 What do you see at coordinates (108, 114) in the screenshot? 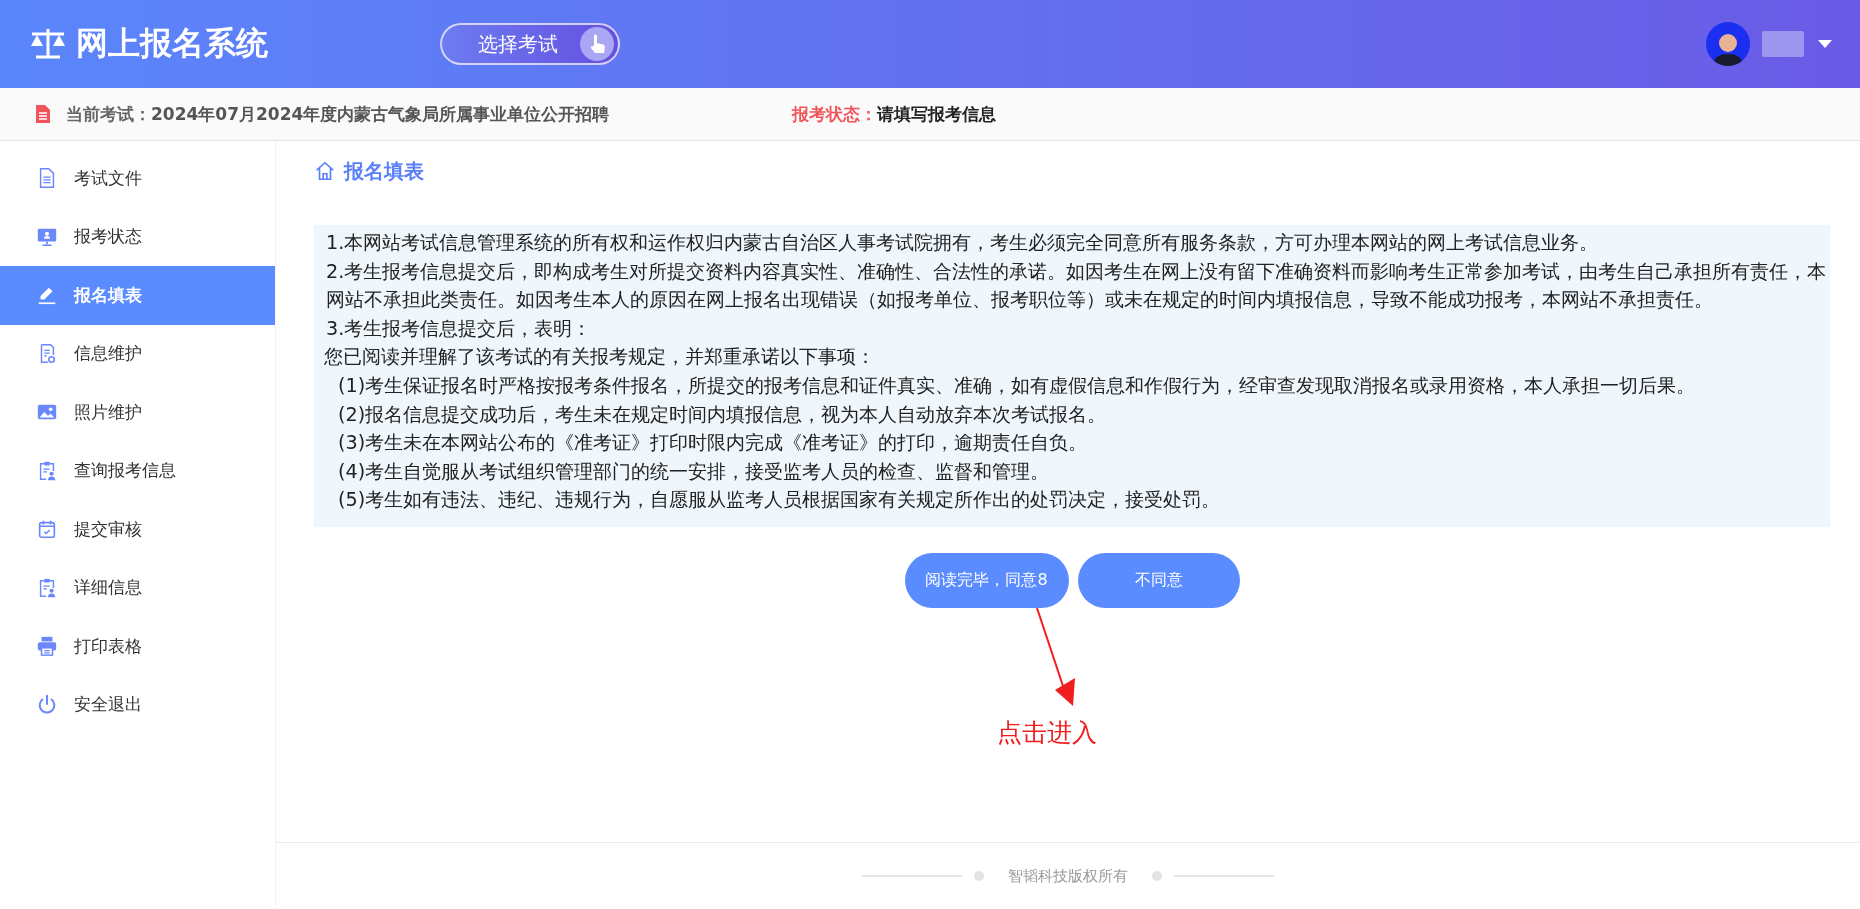
I see `current-exam-label: 当前考试：` at bounding box center [108, 114].